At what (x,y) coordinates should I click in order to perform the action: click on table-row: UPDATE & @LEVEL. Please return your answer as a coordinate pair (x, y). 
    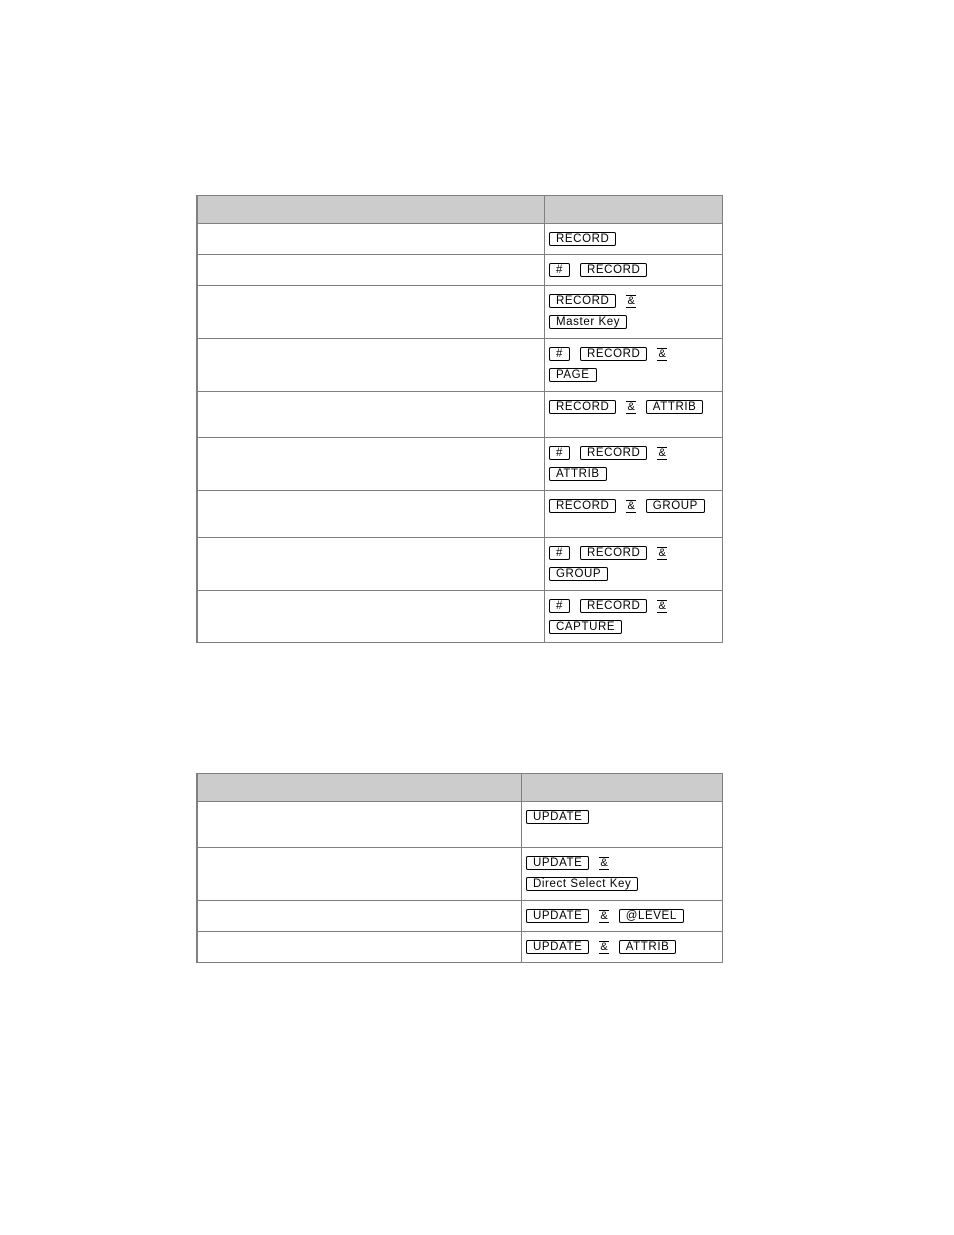
    Looking at the image, I should click on (459, 916).